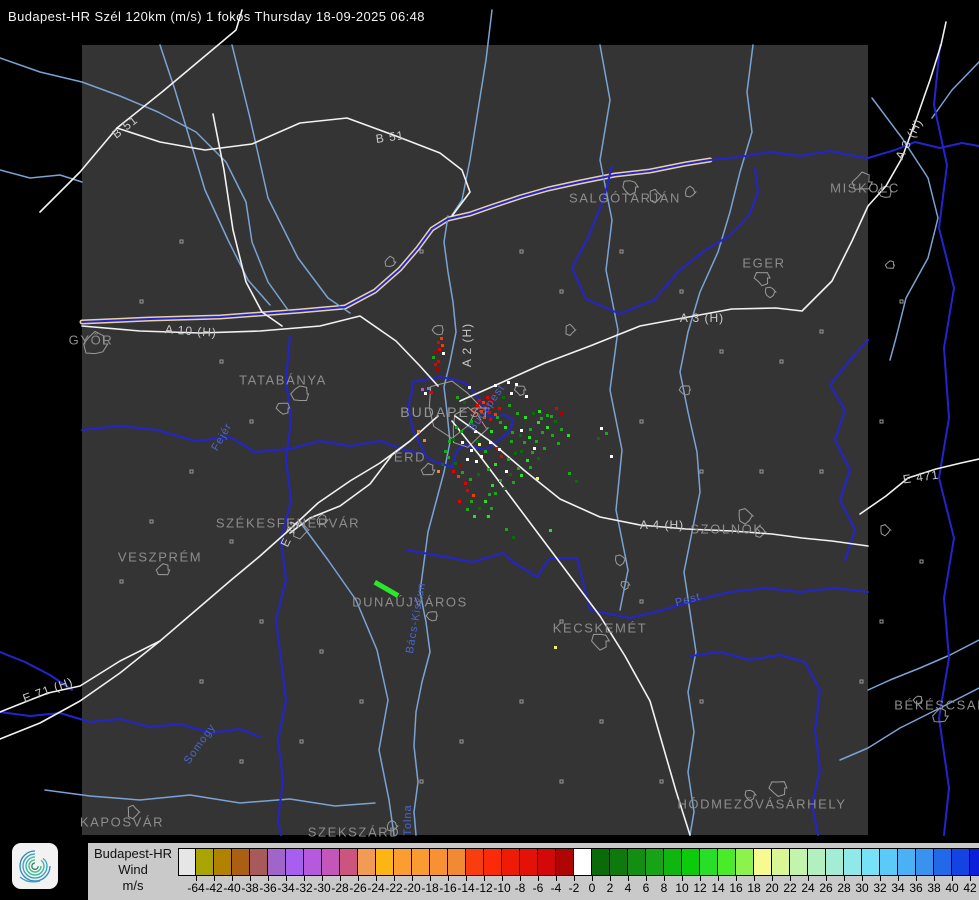 The height and width of the screenshot is (900, 979). What do you see at coordinates (410, 602) in the screenshot?
I see `city-label: DUNAÚJVÁROS` at bounding box center [410, 602].